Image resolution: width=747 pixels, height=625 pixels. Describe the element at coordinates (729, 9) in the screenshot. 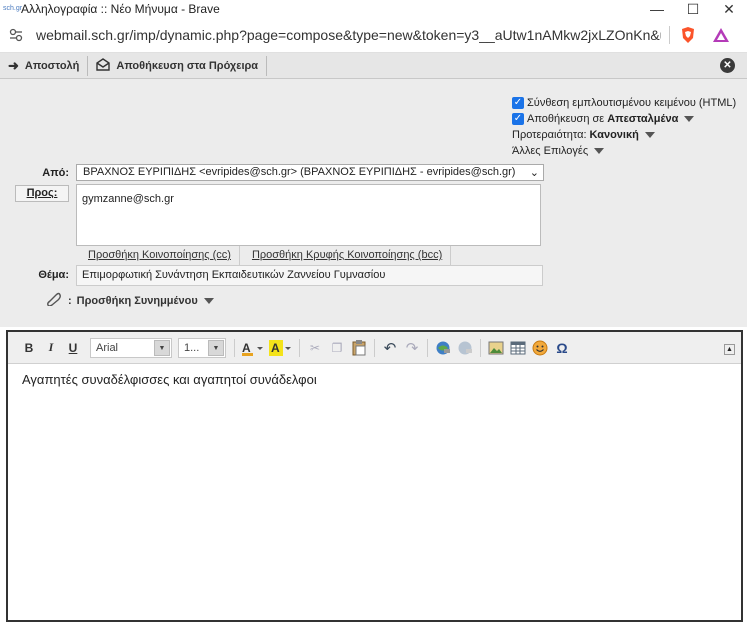

I see `close-window-button: ✕` at that location.